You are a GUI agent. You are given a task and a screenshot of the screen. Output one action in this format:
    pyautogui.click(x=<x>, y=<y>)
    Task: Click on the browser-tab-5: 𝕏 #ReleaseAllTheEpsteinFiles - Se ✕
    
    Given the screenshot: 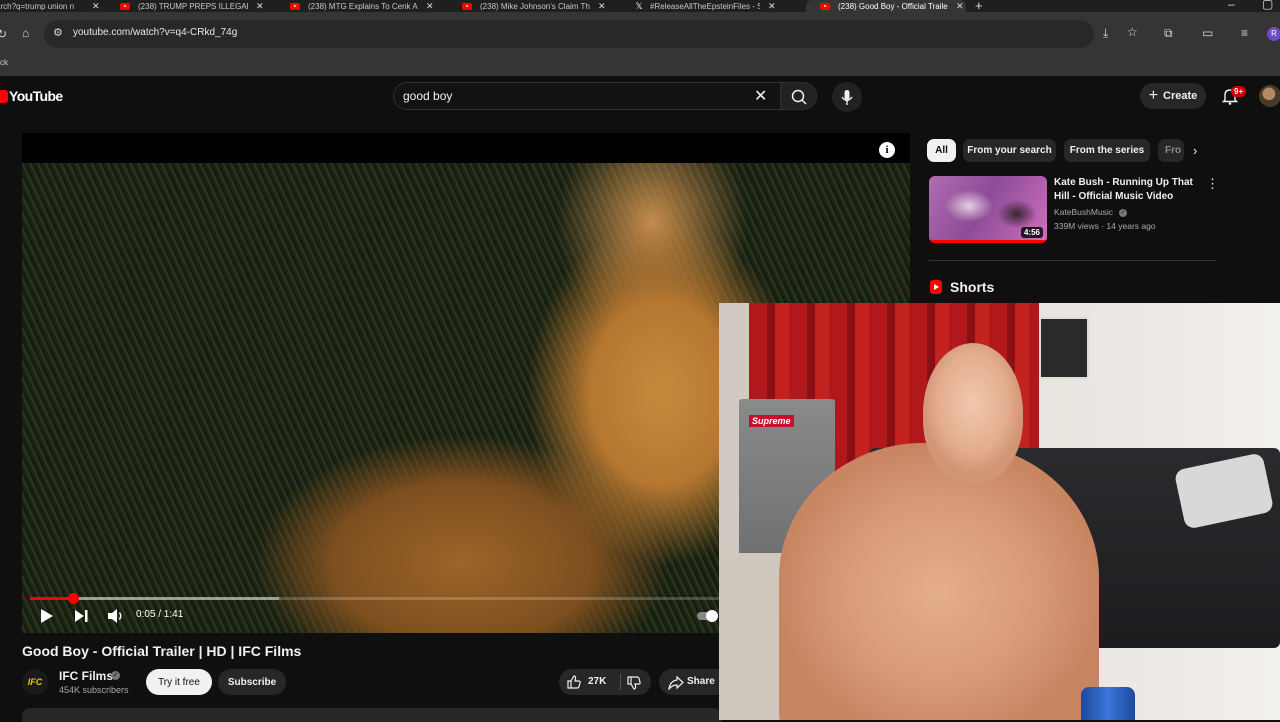 What is the action you would take?
    pyautogui.click(x=713, y=6)
    